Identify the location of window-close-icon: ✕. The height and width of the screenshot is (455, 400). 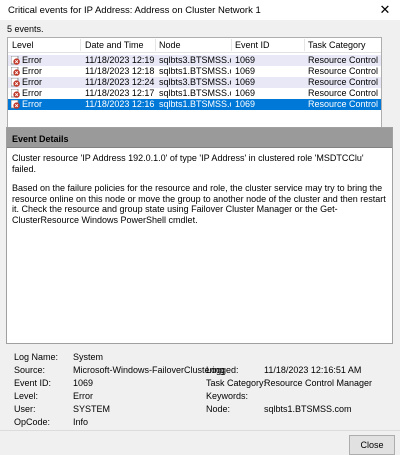
(385, 10).